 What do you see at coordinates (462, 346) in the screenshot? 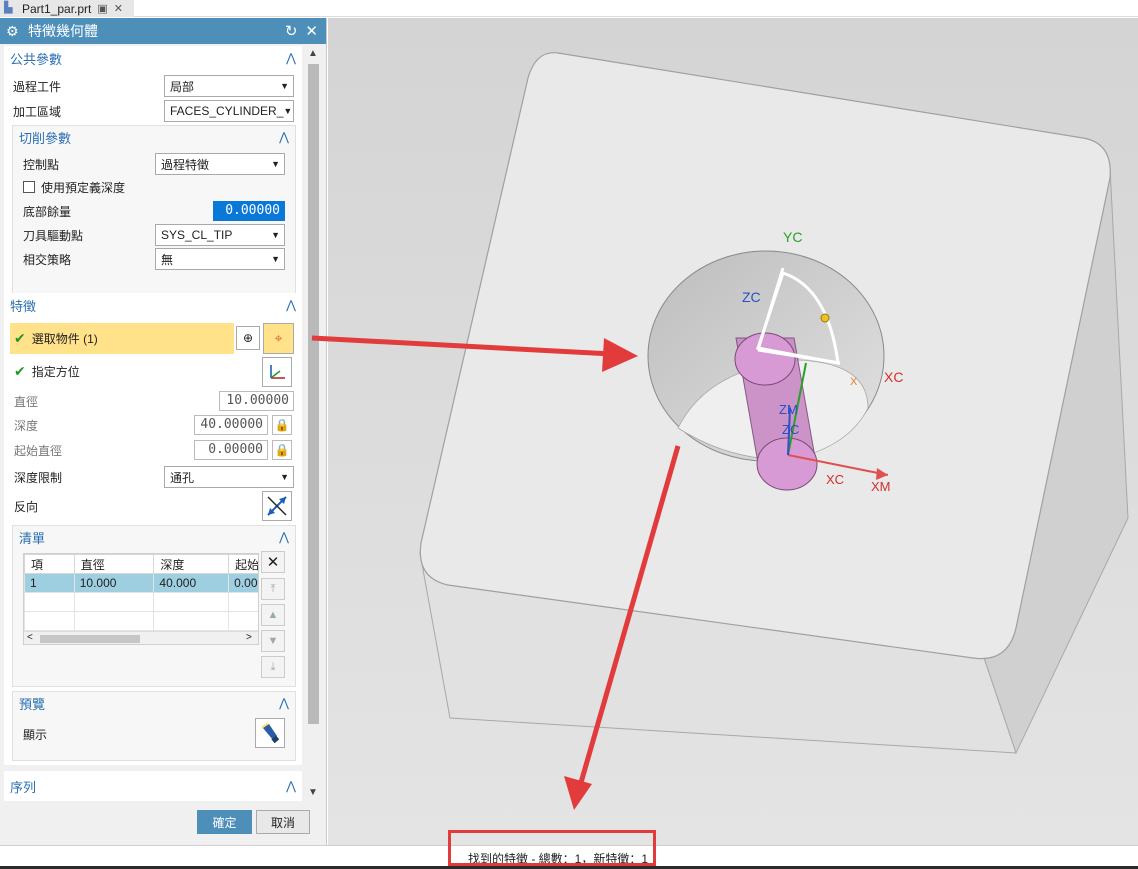
I see `annotation-arrow-select` at bounding box center [462, 346].